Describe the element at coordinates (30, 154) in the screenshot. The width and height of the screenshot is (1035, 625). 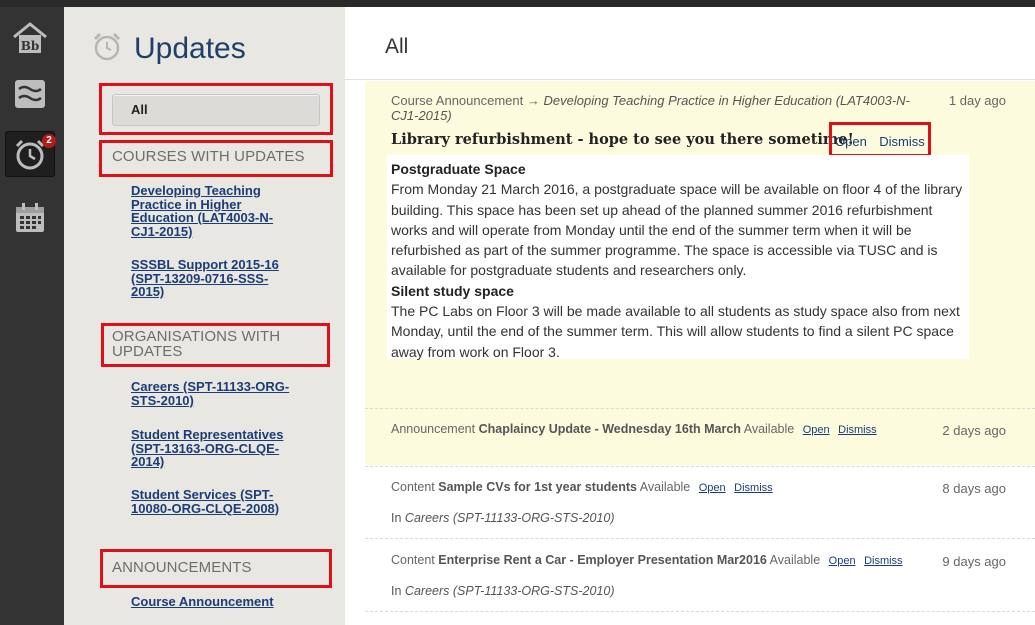
I see `updates-button: 2` at that location.